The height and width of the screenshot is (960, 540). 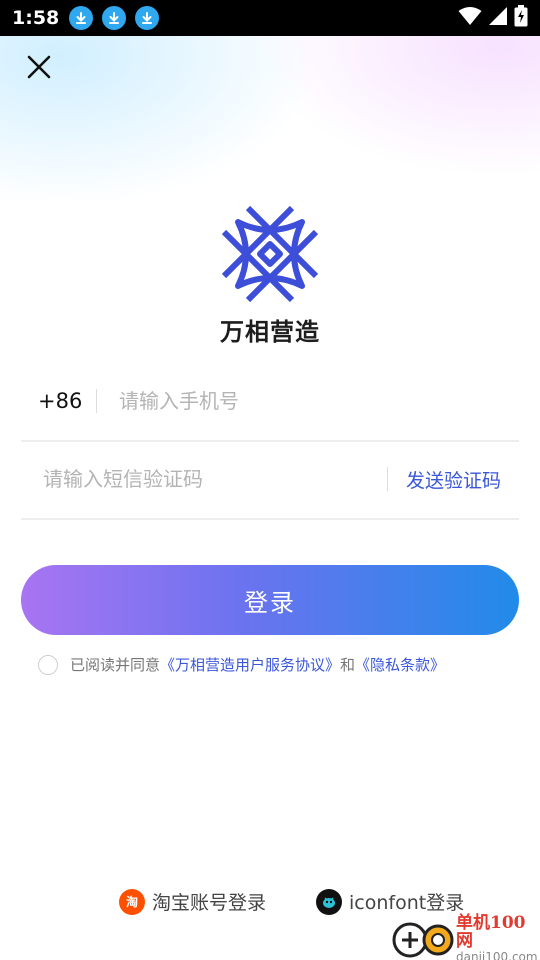 What do you see at coordinates (470, 18) in the screenshot?
I see `wifi-icon` at bounding box center [470, 18].